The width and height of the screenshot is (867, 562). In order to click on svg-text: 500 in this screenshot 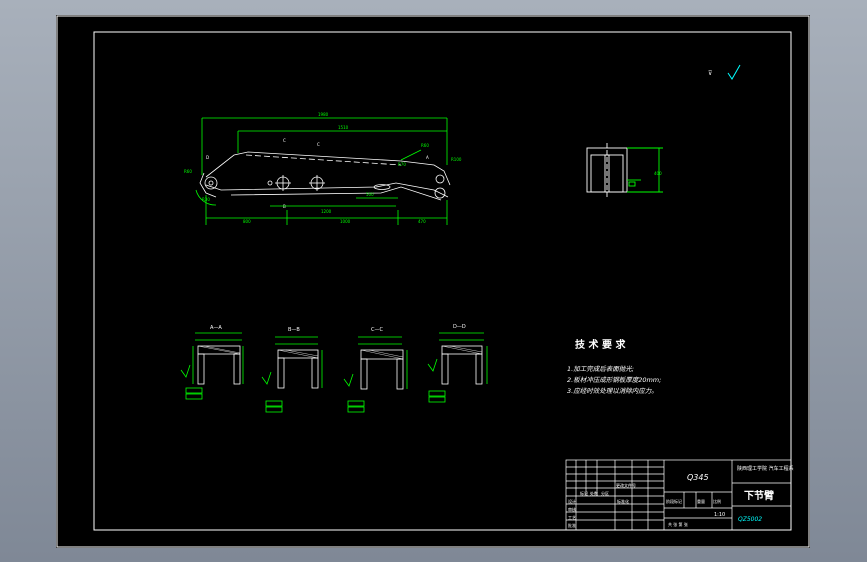, I will do `click(370, 194)`.